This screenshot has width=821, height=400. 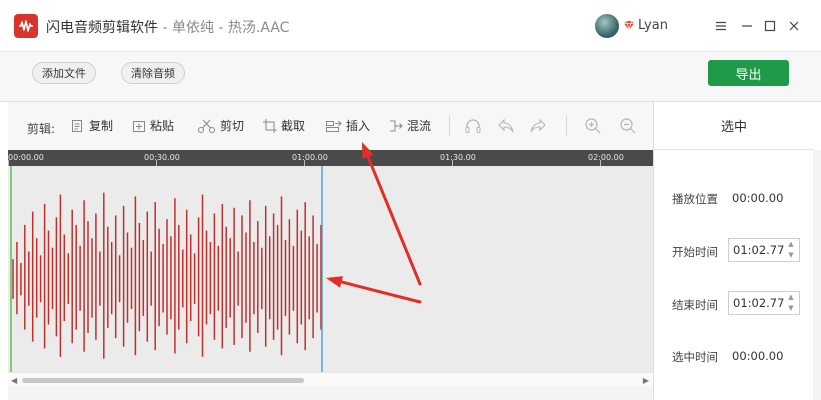 I want to click on insert-button: 插入, so click(x=347, y=125).